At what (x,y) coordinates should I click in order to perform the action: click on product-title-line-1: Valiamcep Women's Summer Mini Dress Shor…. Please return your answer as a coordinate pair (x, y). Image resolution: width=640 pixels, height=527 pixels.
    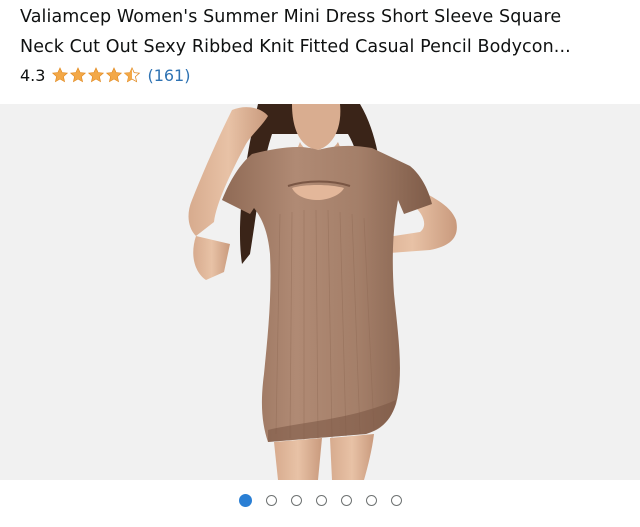
    Looking at the image, I should click on (291, 17).